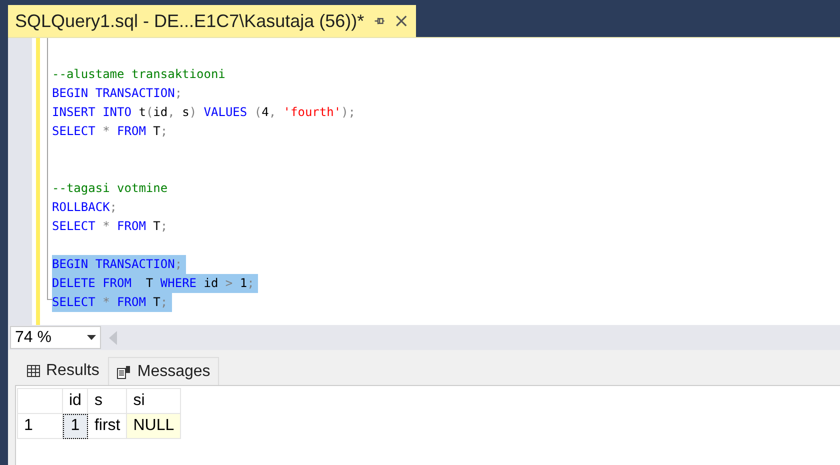 The image size is (840, 465). What do you see at coordinates (55, 337) in the screenshot?
I see `zoom-dropdown: 74 %` at bounding box center [55, 337].